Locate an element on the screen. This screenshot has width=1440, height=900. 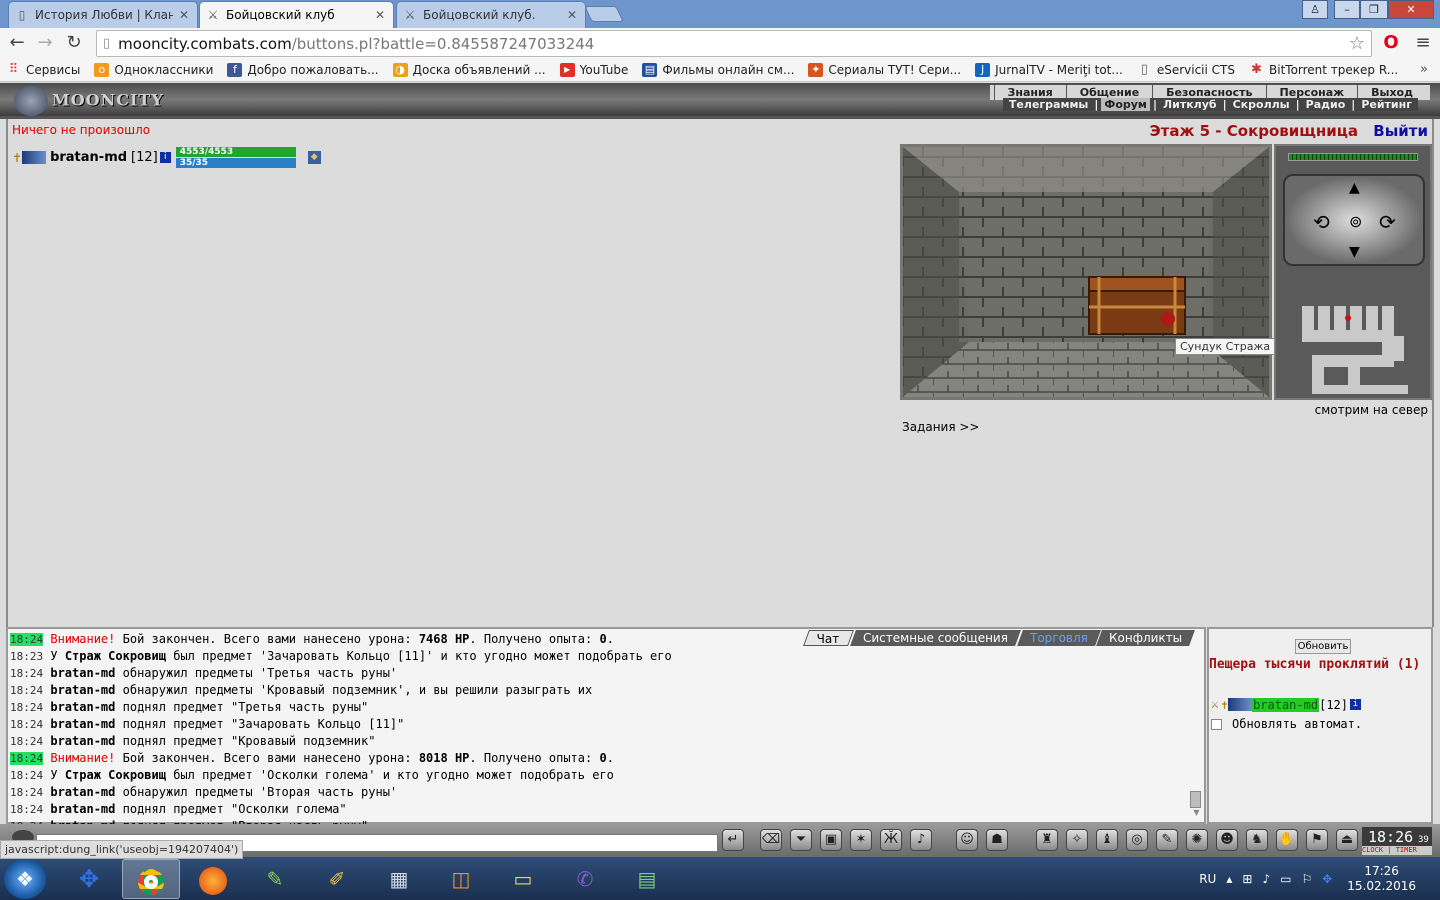
editor-icon: ✎ is located at coordinates (275, 879).